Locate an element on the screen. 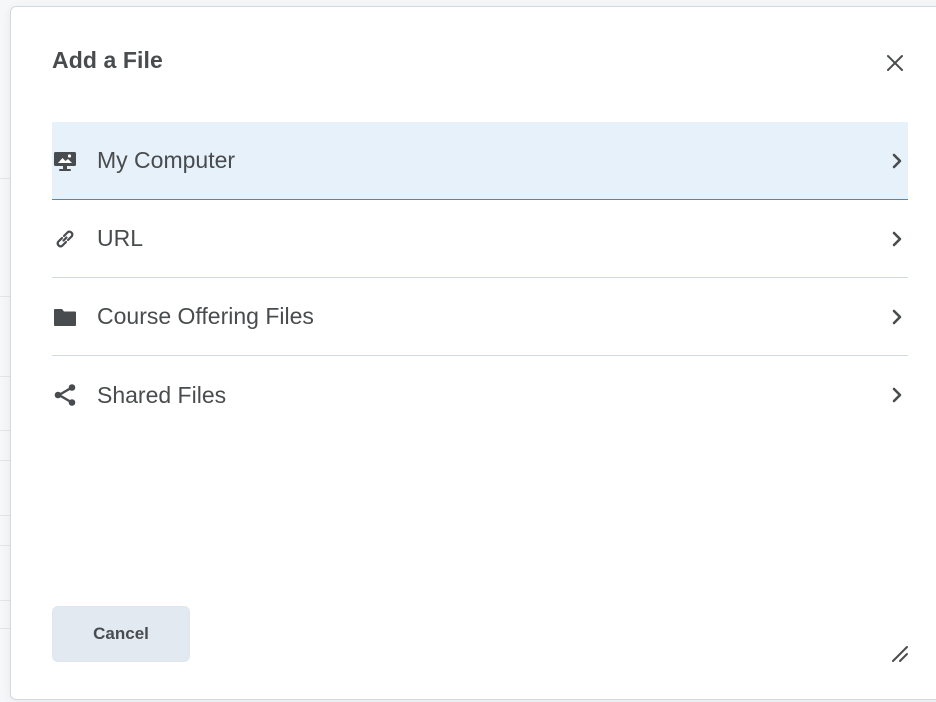  resize-handle-icon is located at coordinates (899, 653).